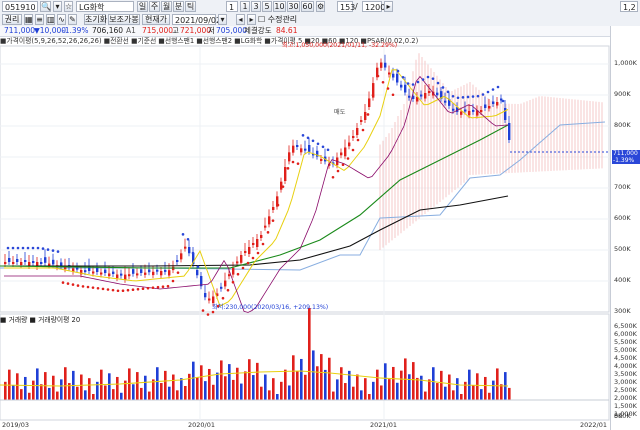 Image resolution: width=640 pixels, height=430 pixels. I want to click on date-tick: 2022/01, so click(594, 425).